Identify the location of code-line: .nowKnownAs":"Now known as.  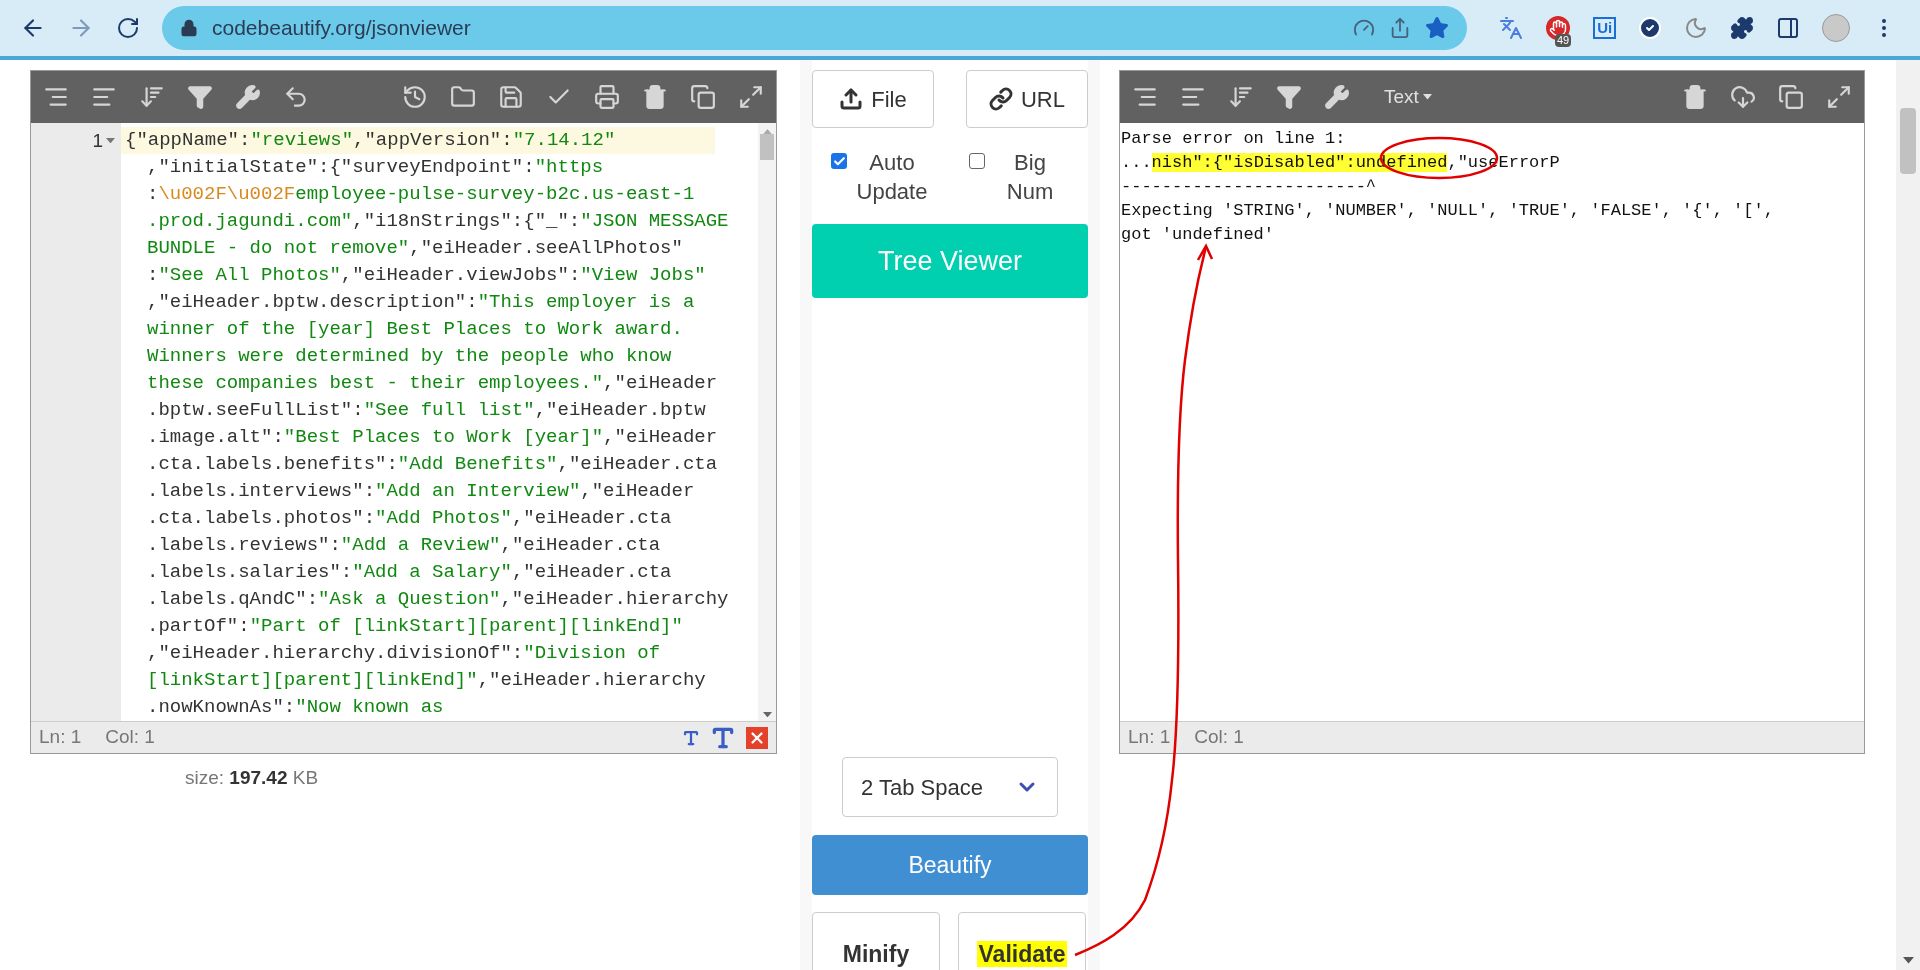
(295, 707).